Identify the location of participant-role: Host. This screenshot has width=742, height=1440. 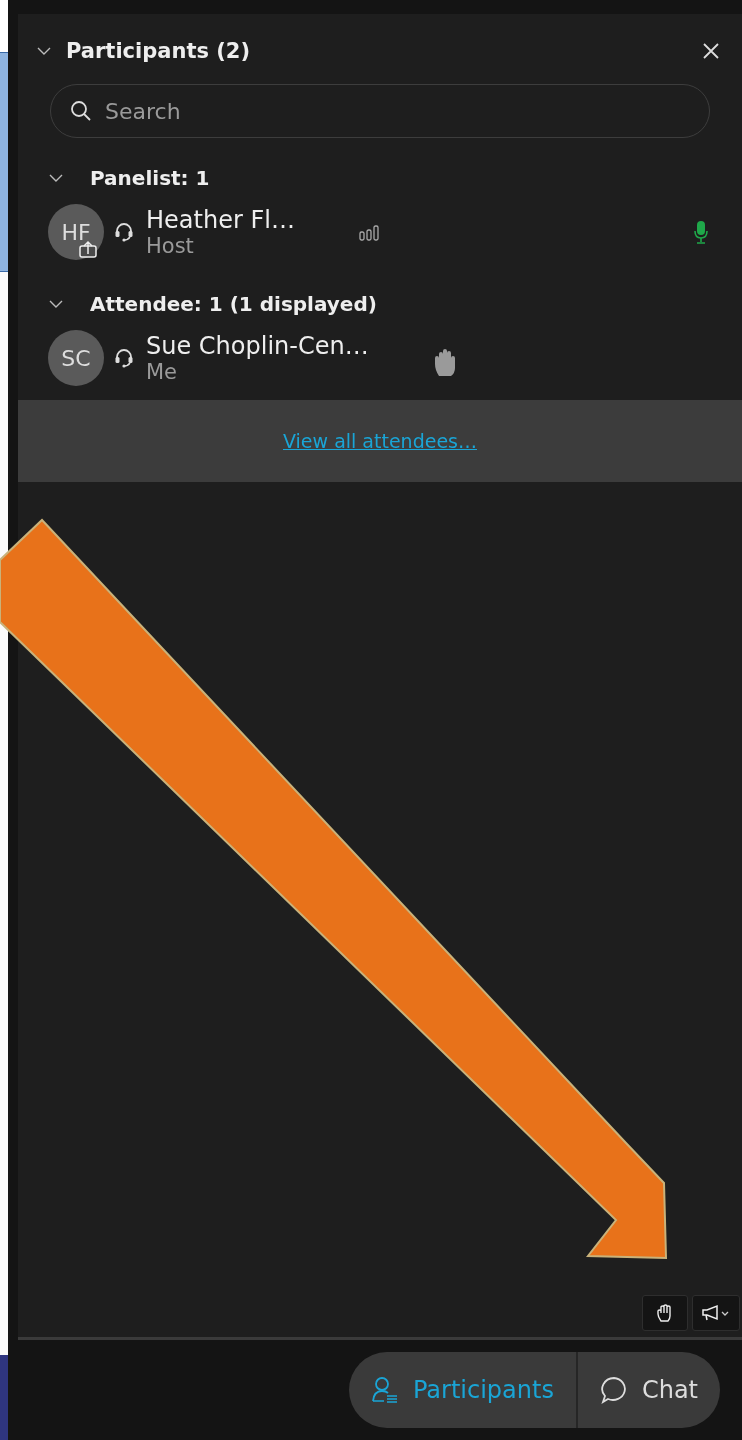
(170, 246).